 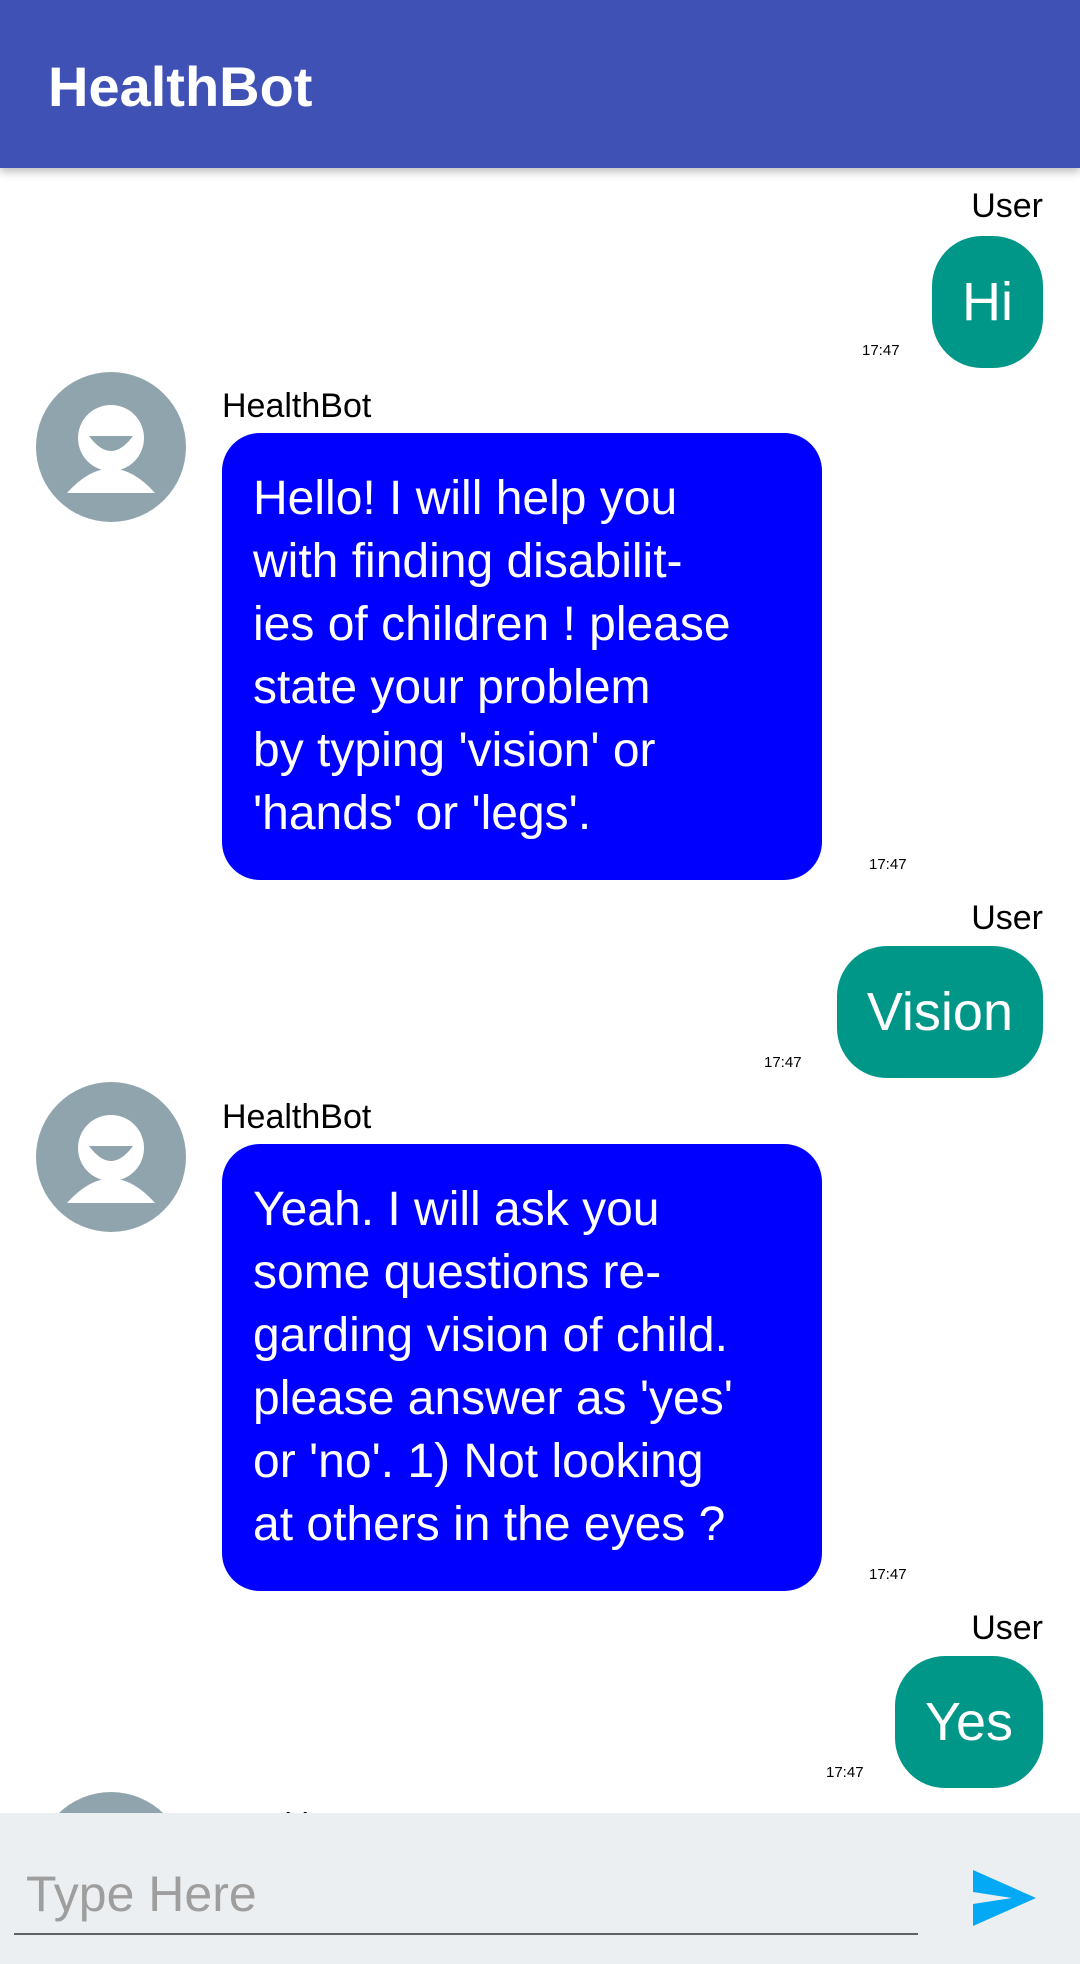 I want to click on user-message-bubble: Hi, so click(x=987, y=302).